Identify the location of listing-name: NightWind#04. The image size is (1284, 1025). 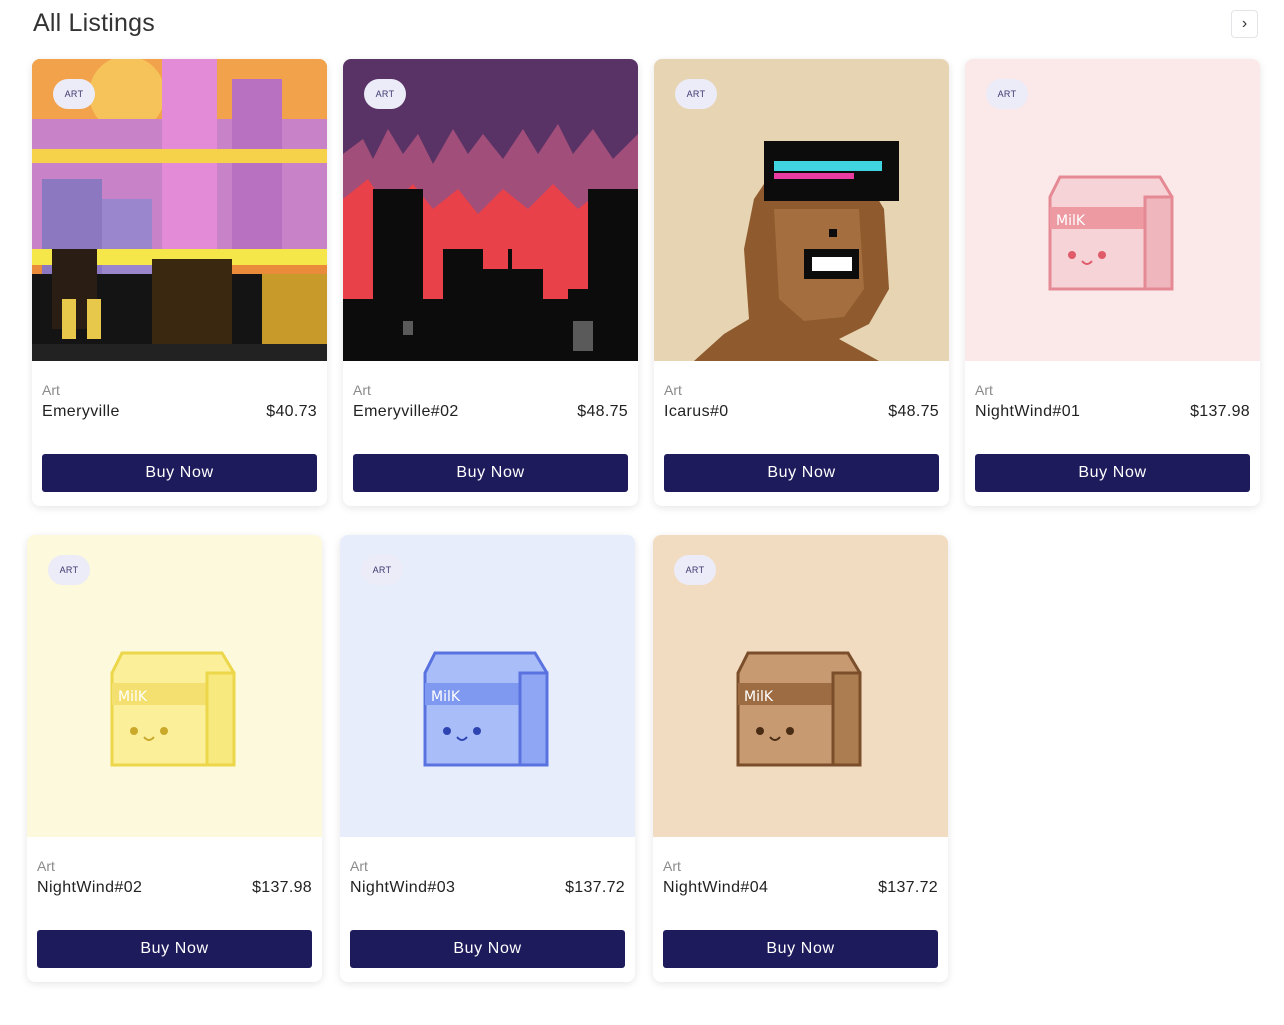
(715, 888).